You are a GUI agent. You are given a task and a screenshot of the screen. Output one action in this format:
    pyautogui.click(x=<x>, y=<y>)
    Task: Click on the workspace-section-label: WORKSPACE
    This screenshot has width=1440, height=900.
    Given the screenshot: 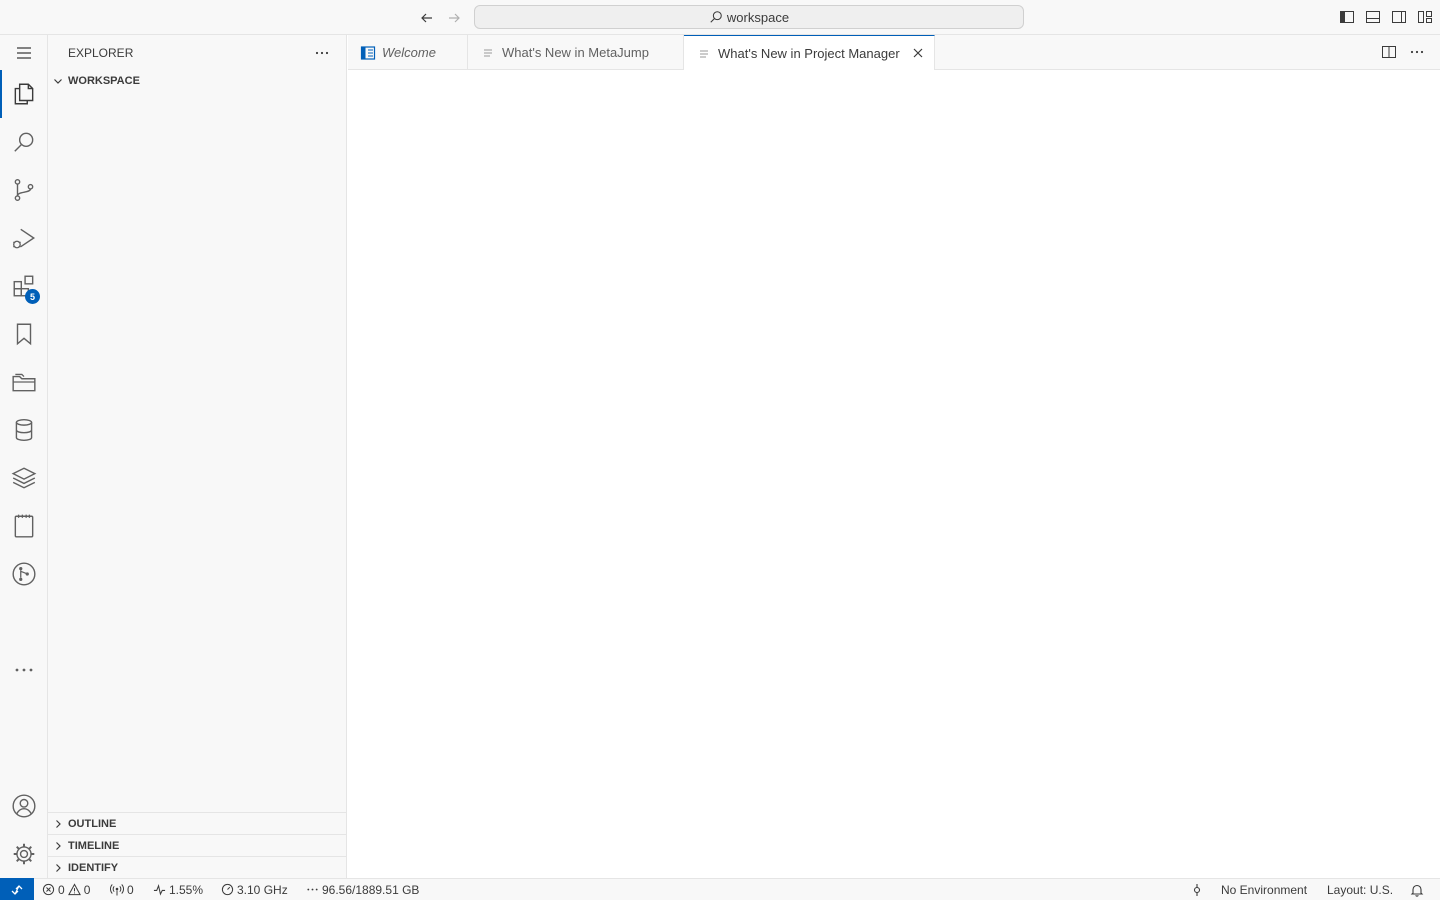 What is the action you would take?
    pyautogui.click(x=104, y=81)
    